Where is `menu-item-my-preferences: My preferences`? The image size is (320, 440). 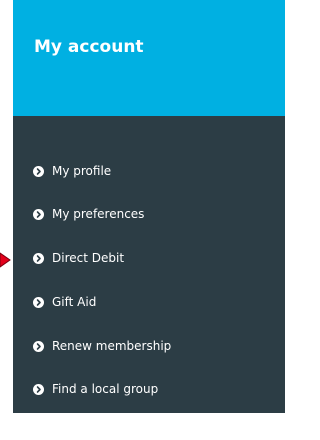 menu-item-my-preferences: My preferences is located at coordinates (88, 214).